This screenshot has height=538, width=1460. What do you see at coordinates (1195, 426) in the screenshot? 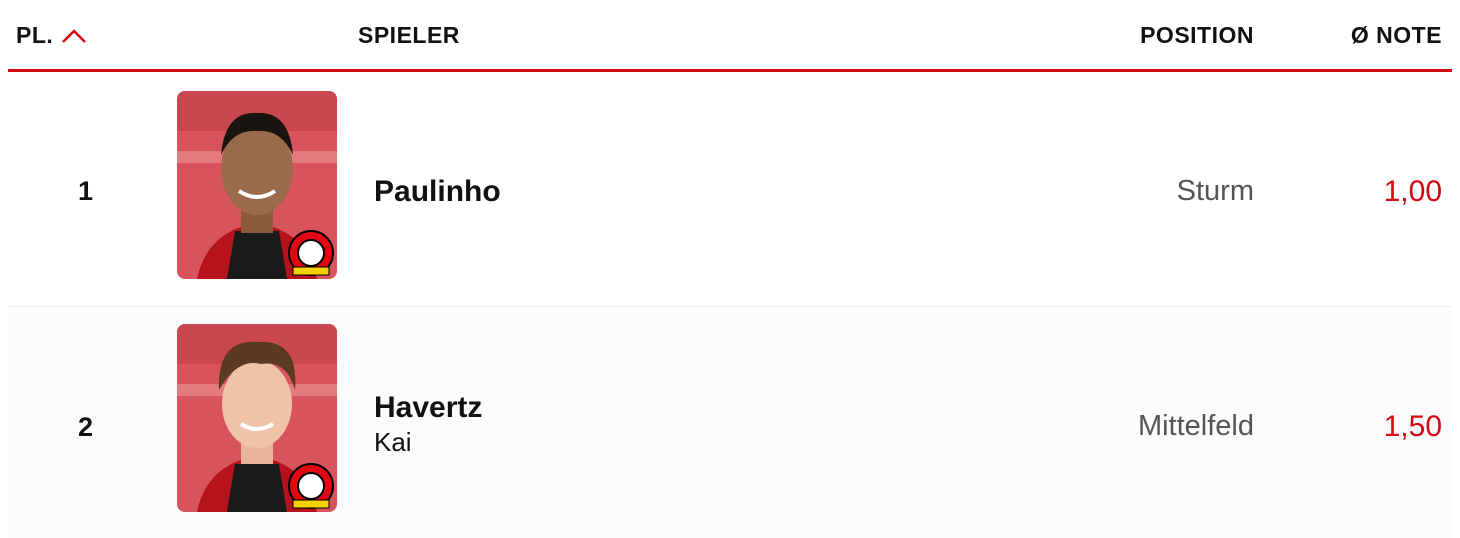
I see `player-position: Mittelfeld` at bounding box center [1195, 426].